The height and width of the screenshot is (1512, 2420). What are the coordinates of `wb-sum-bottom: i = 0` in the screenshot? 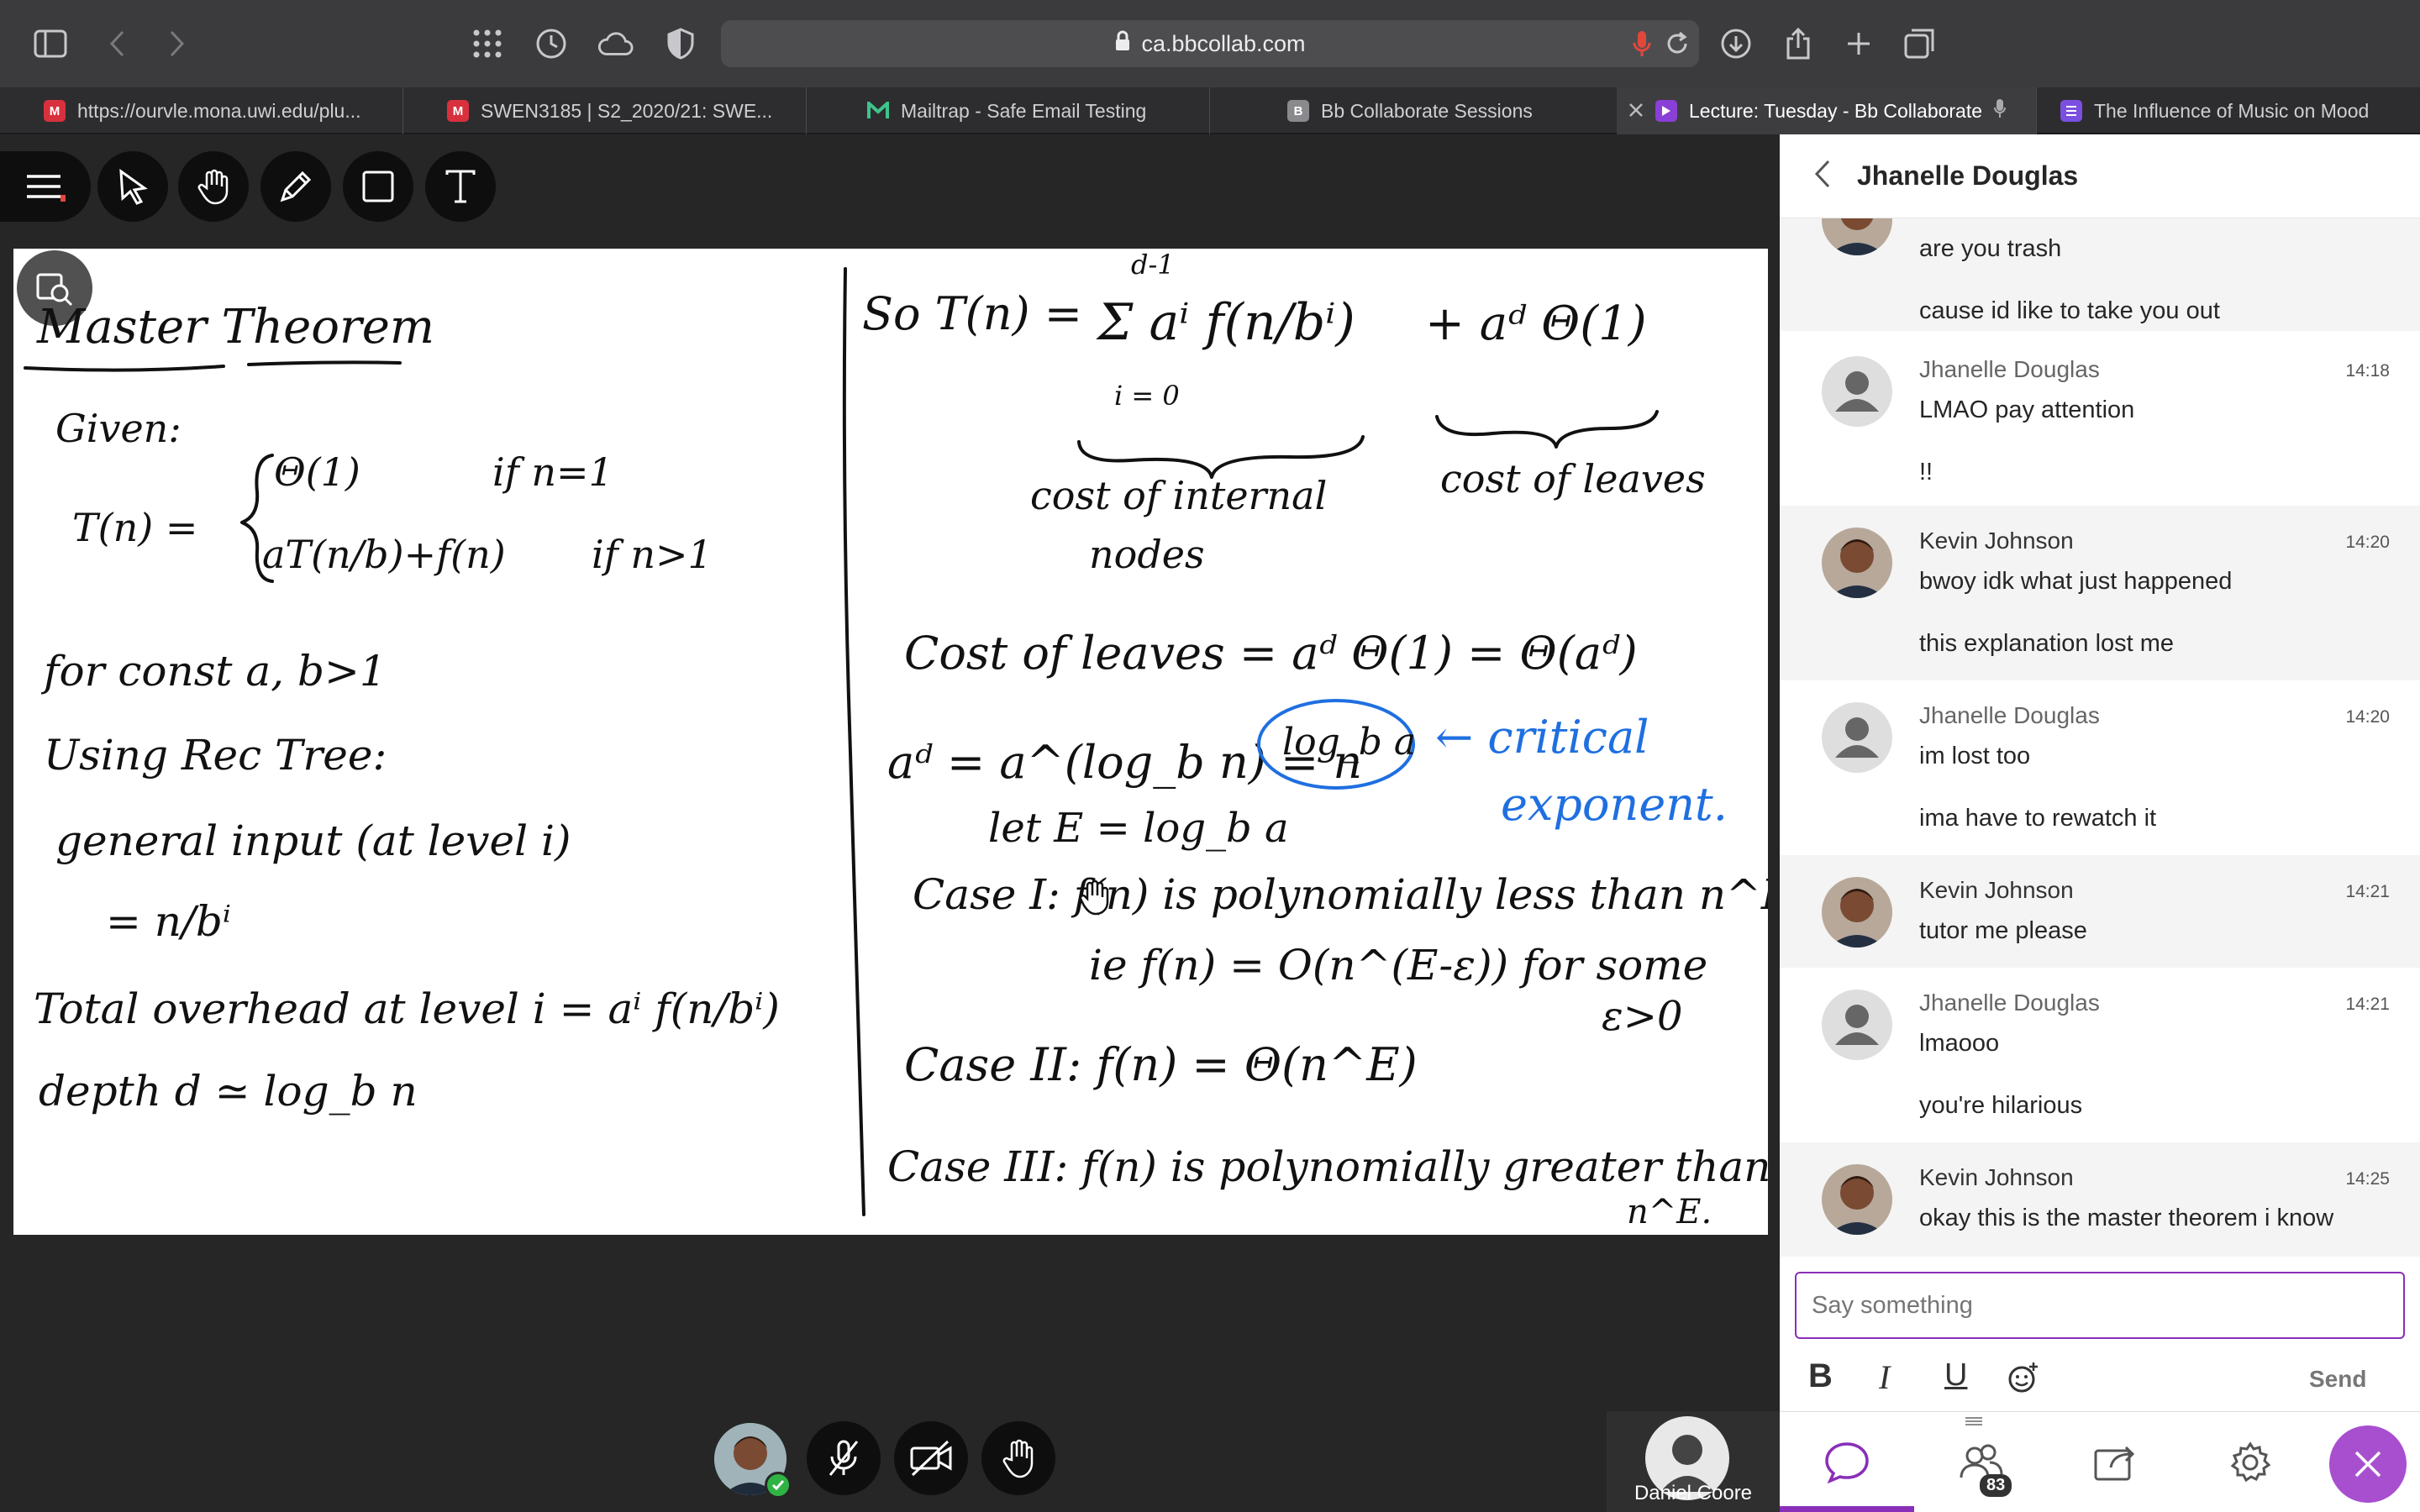 It's located at (1147, 396).